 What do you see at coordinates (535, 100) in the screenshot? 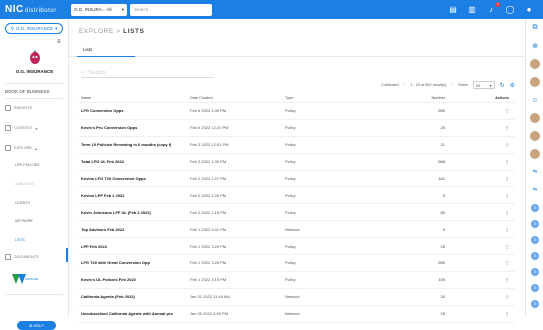
I see `people-icon: ☺` at bounding box center [535, 100].